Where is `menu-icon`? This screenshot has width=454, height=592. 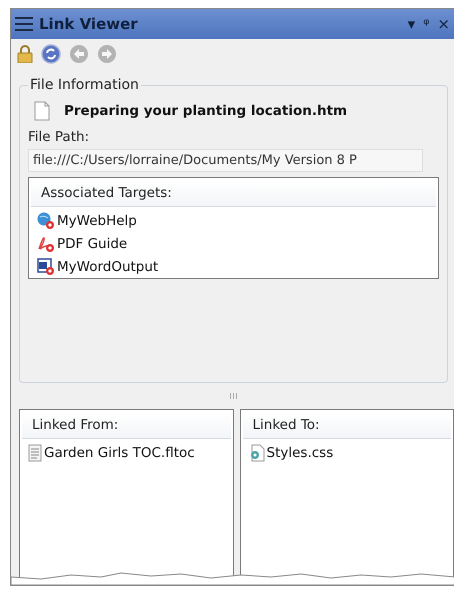
menu-icon is located at coordinates (24, 24).